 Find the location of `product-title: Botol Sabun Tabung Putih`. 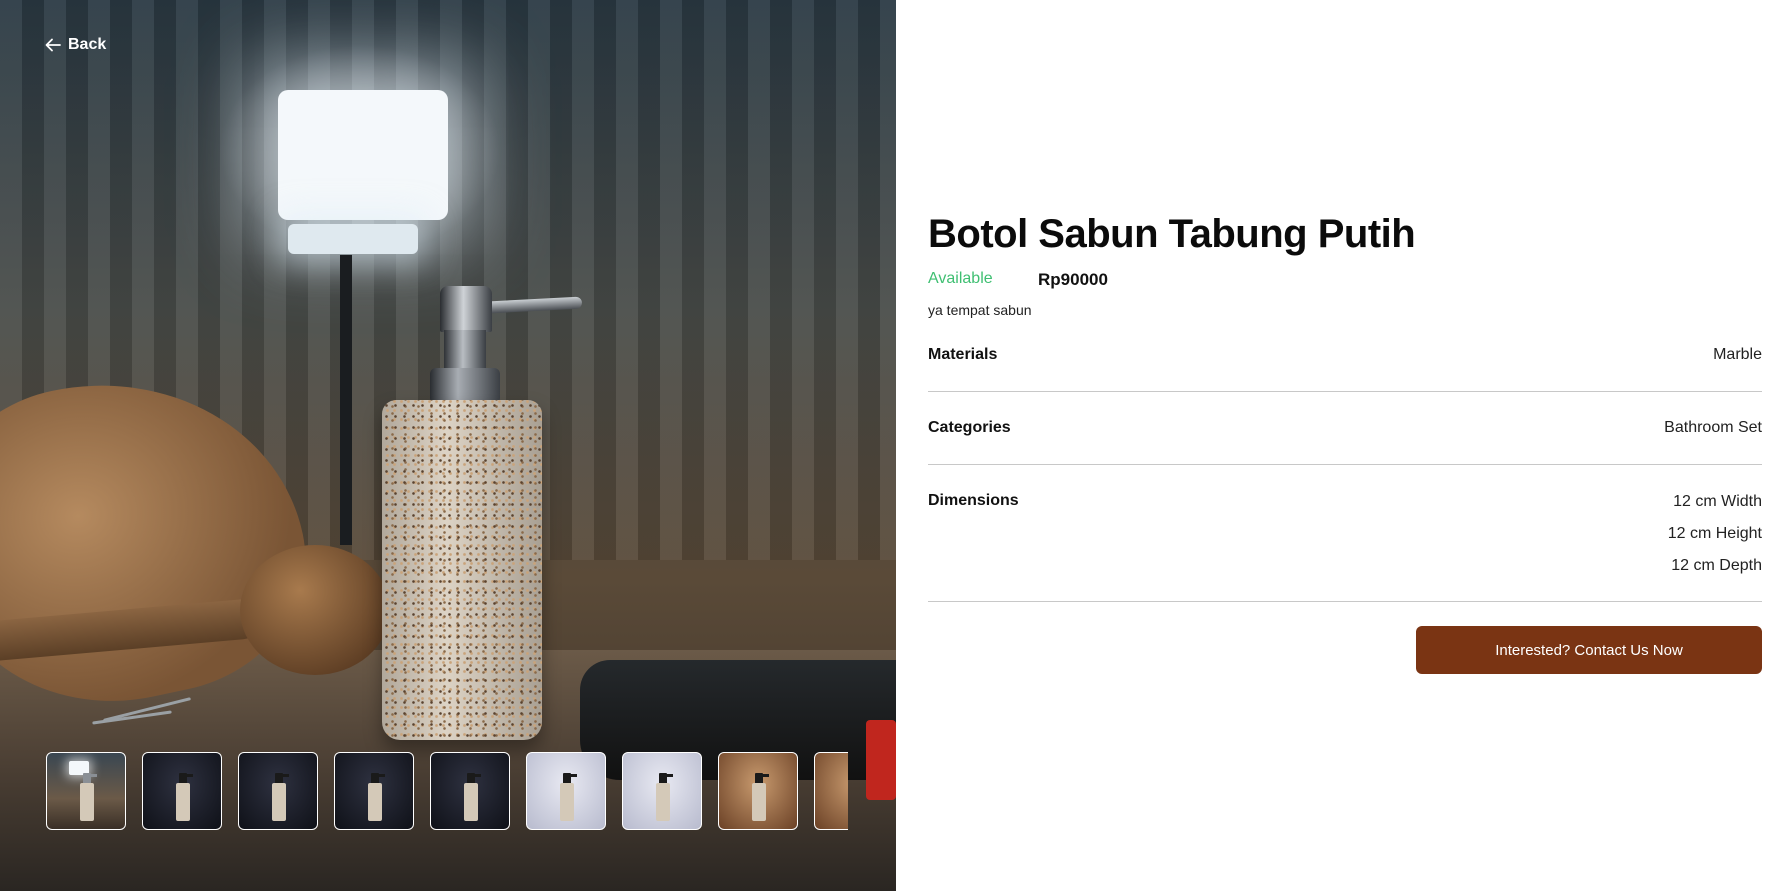

product-title: Botol Sabun Tabung Putih is located at coordinates (1172, 234).